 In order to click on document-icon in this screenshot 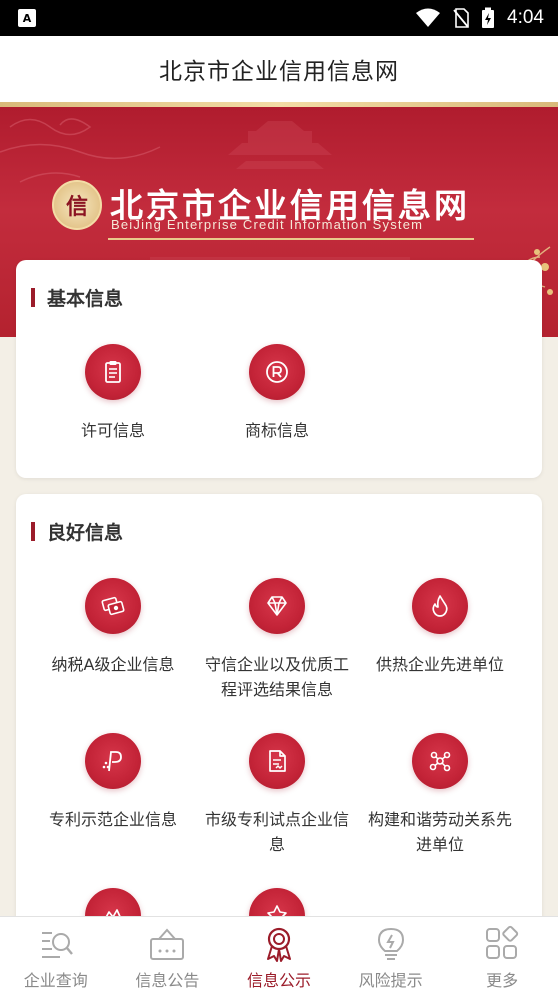, I will do `click(277, 761)`.